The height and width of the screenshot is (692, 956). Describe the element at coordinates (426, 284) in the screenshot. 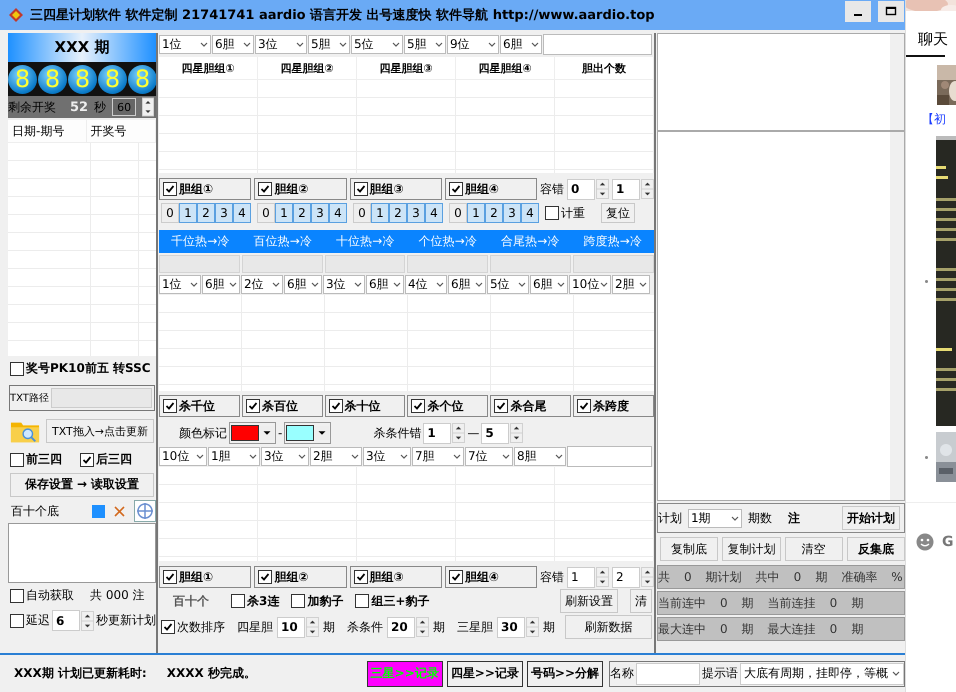

I see `dropdown: 4位` at that location.